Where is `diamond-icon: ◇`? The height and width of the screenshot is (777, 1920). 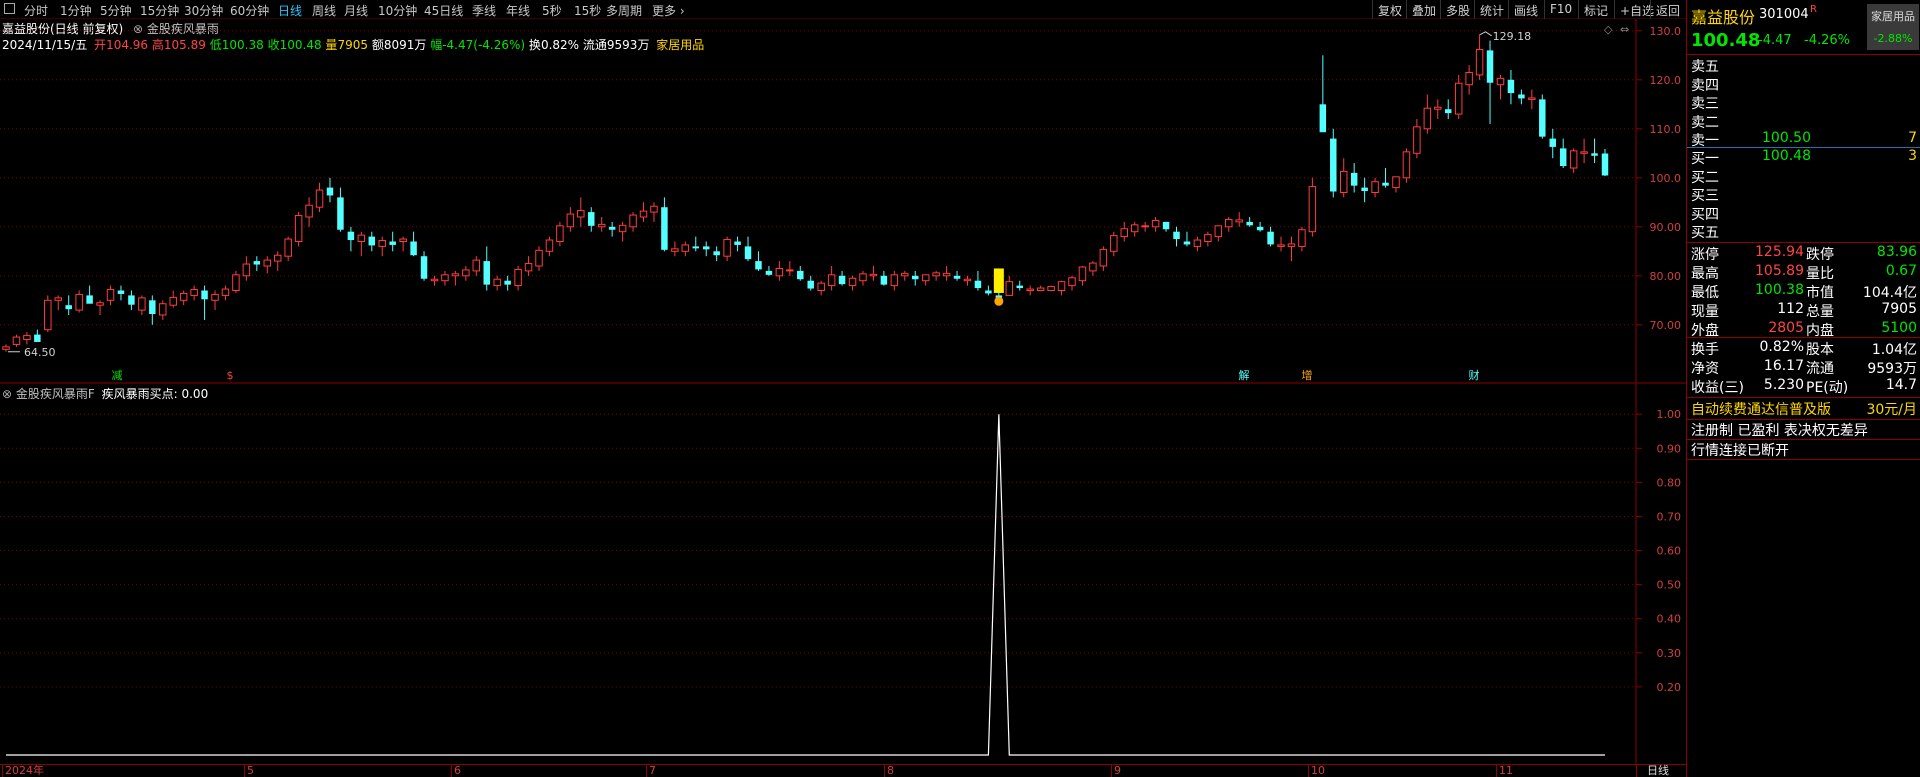
diamond-icon: ◇ is located at coordinates (1608, 29).